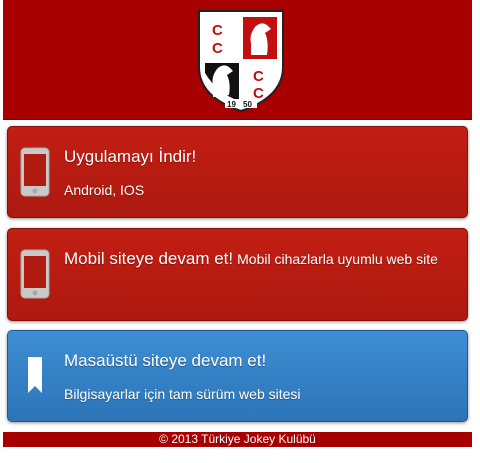  What do you see at coordinates (165, 360) in the screenshot?
I see `card-title: Masaüstü siteye devam et!` at bounding box center [165, 360].